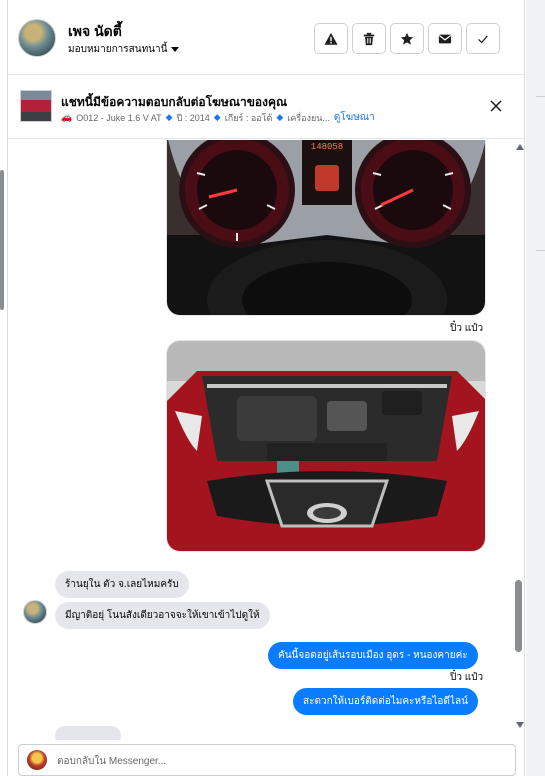 Image resolution: width=545 pixels, height=776 pixels. I want to click on contact-name: เพจ นัดตี้, so click(95, 32).